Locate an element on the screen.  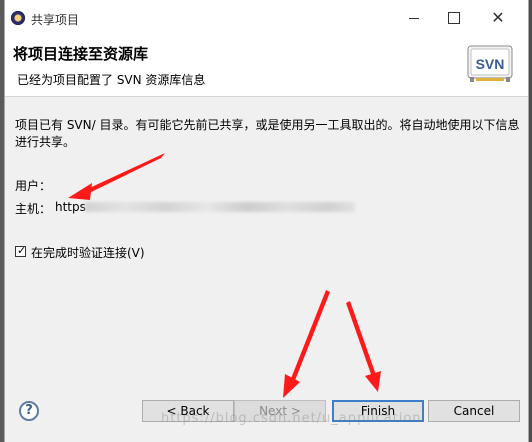
minimize-button is located at coordinates (414, 18).